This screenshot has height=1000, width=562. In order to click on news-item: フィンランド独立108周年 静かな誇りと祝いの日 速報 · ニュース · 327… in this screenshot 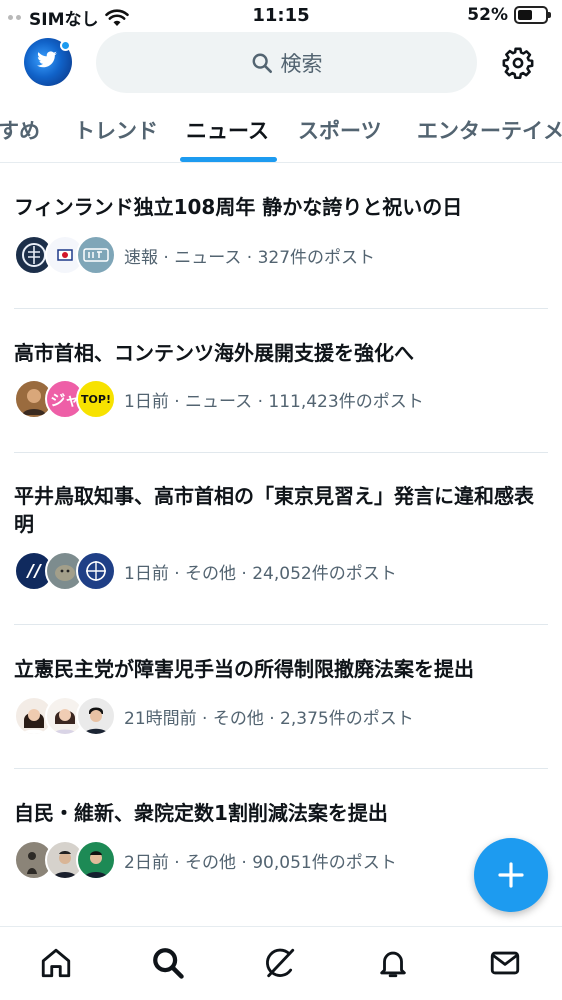, I will do `click(281, 236)`.